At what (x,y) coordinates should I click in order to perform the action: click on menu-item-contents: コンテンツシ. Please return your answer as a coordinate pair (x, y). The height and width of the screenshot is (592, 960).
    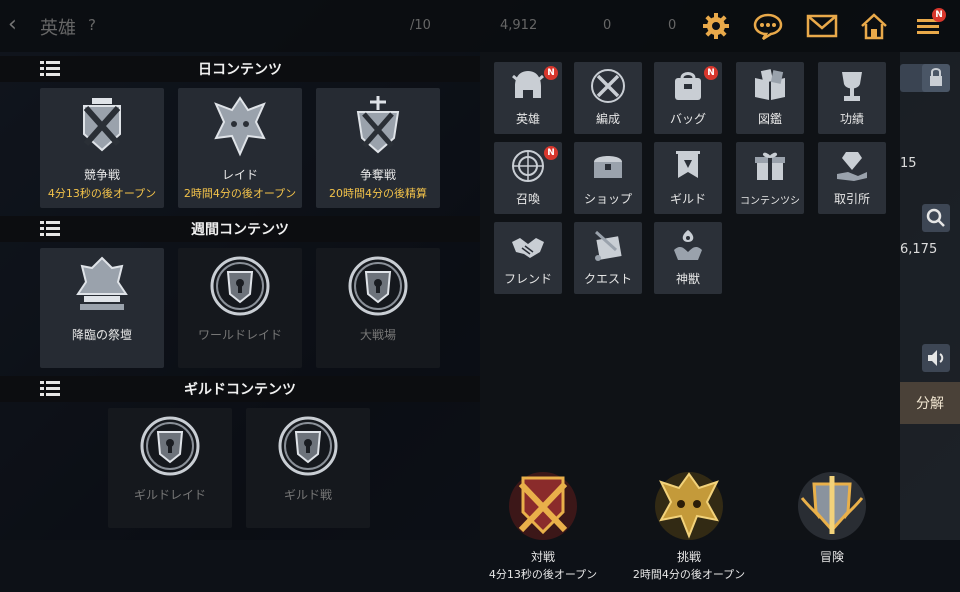
    Looking at the image, I should click on (770, 178).